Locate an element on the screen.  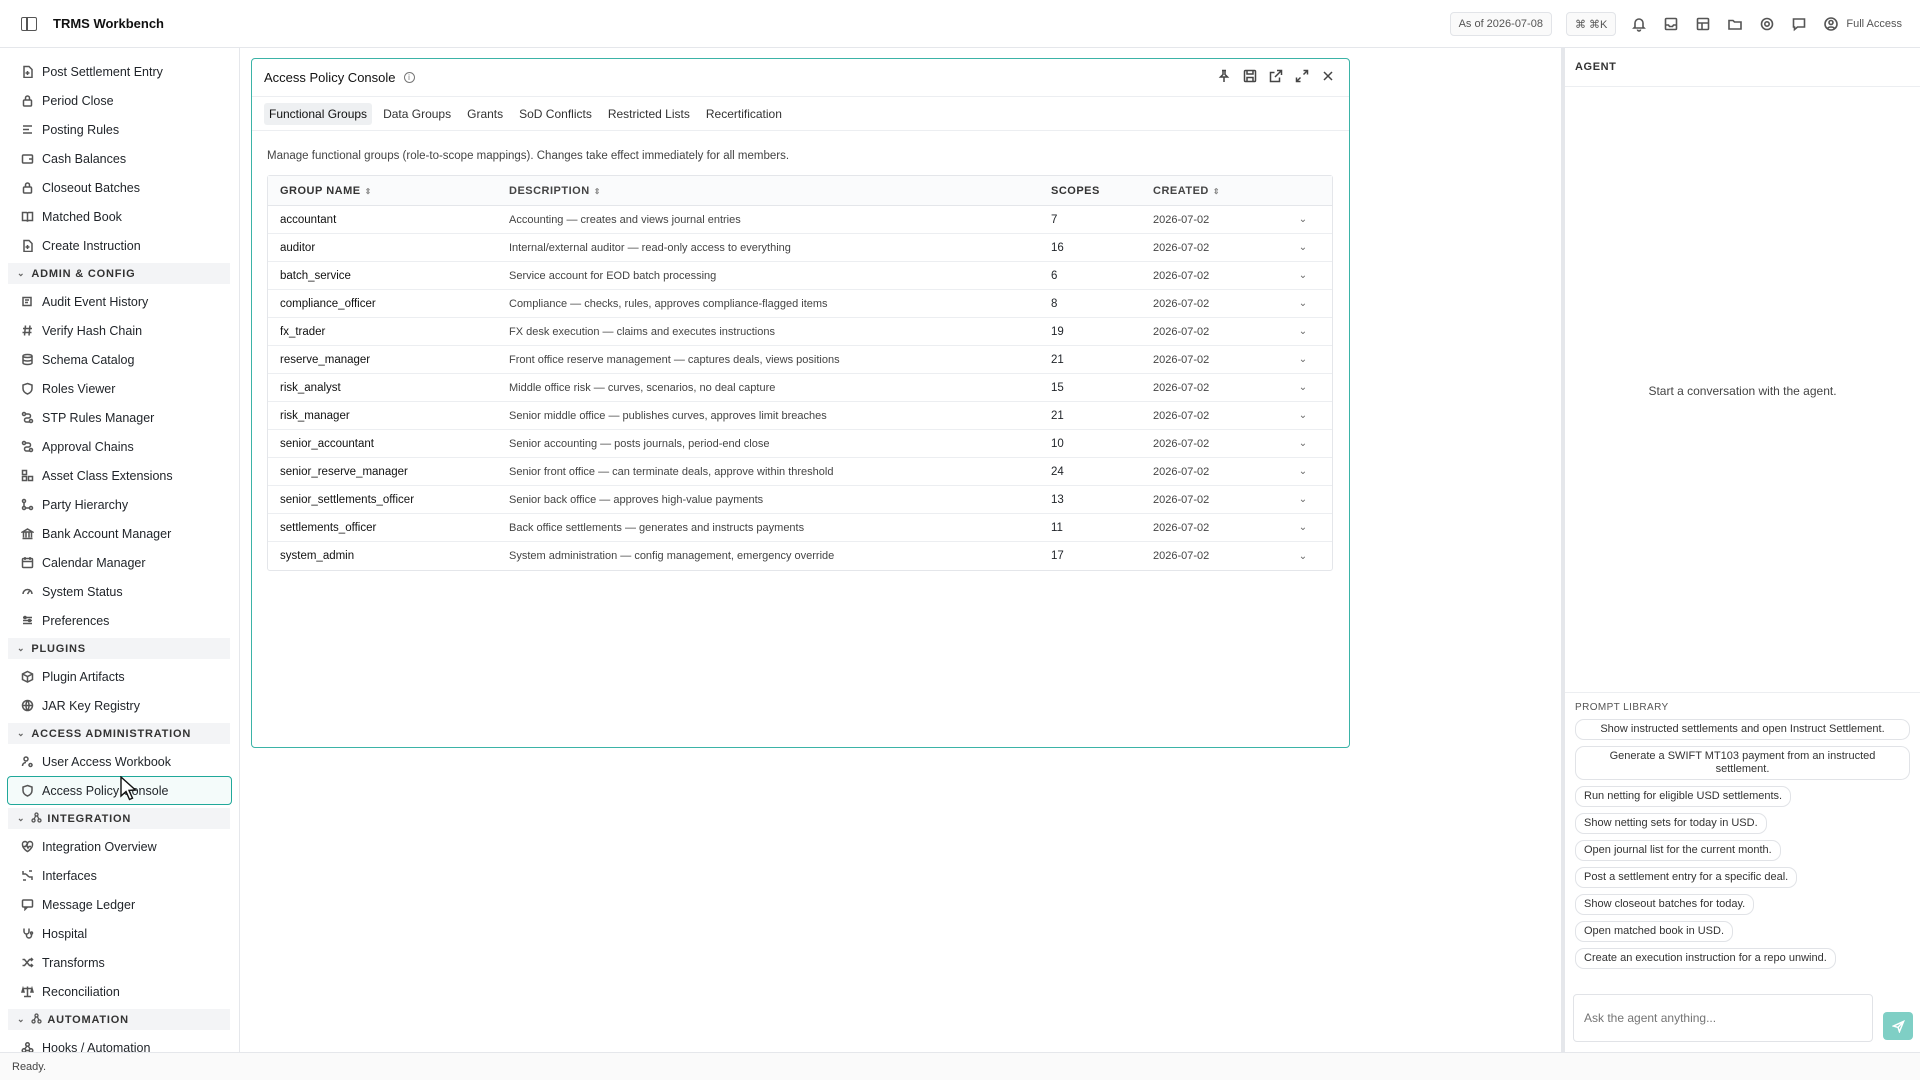
tab-sod-conflicts: SoD Conflicts is located at coordinates (555, 114).